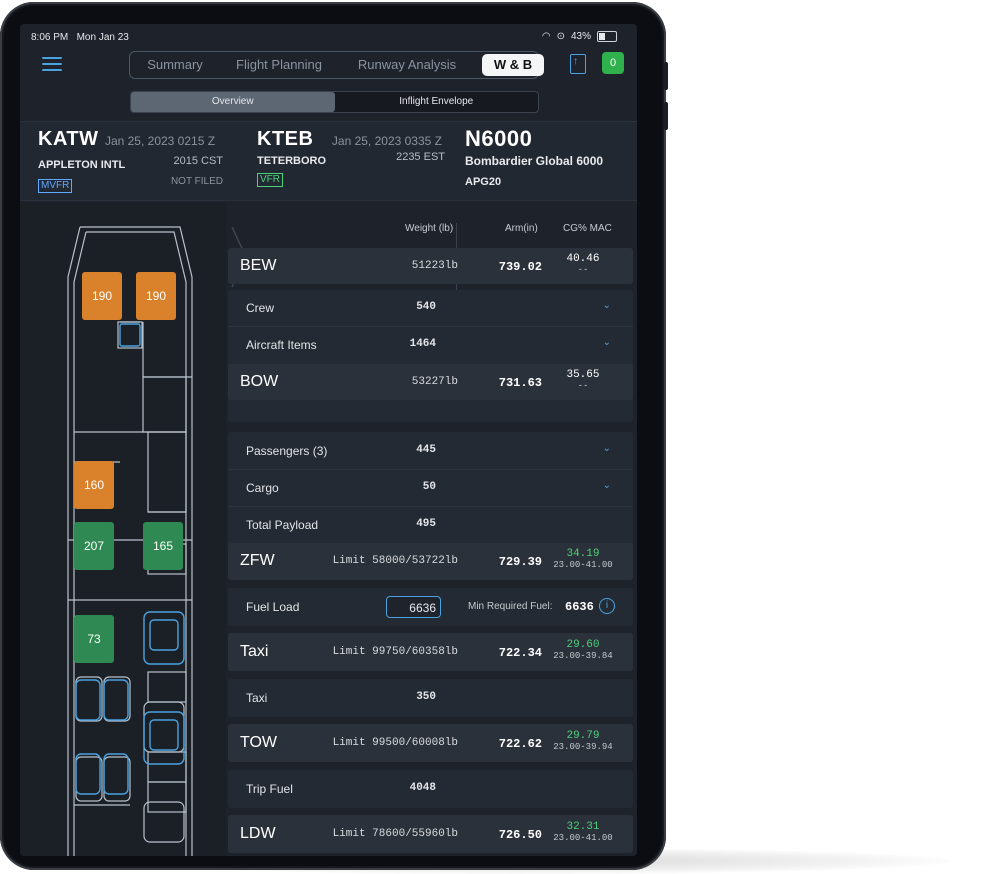 The width and height of the screenshot is (1000, 874). I want to click on row-fuel-load: Fuel Load 6636 Min Required Fuel: 6636 i, so click(430, 607).